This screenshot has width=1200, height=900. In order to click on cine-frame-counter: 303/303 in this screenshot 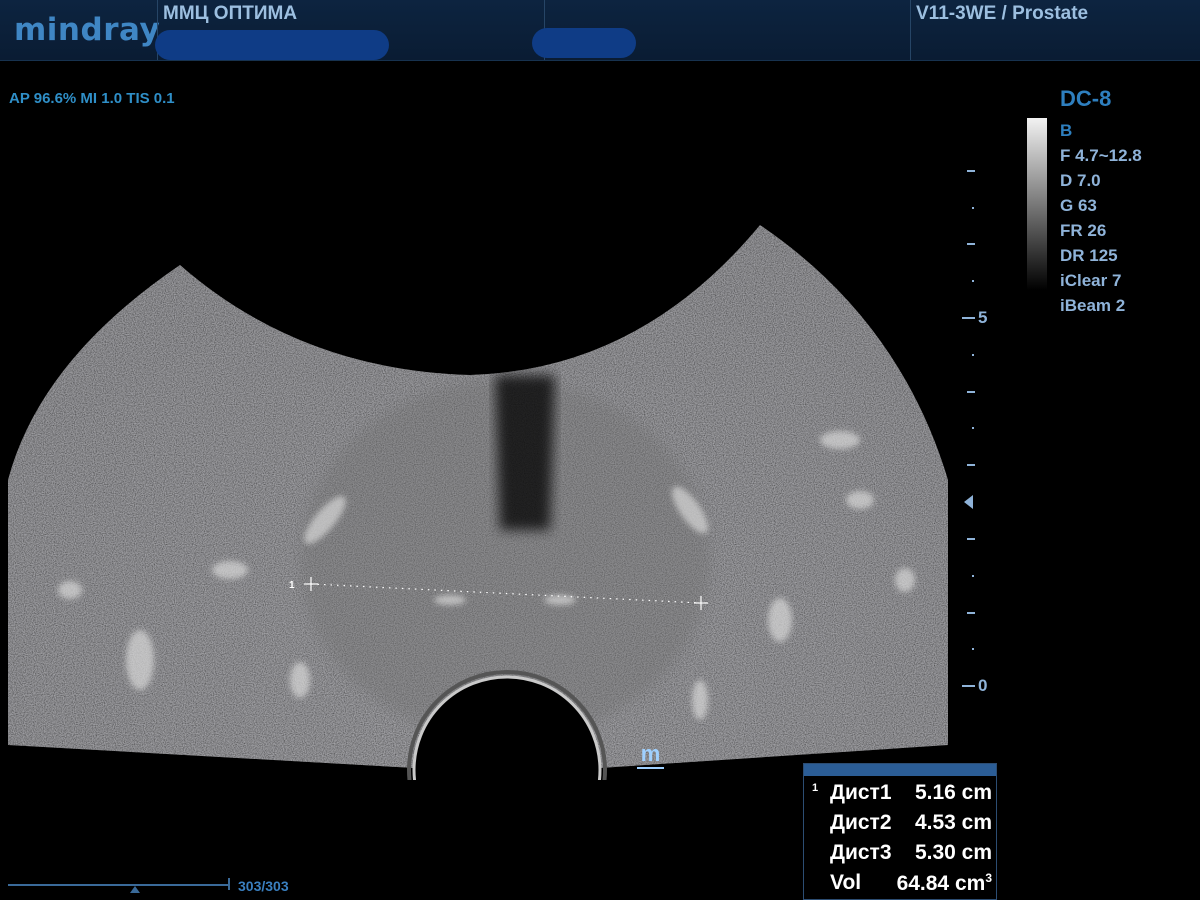, I will do `click(263, 886)`.